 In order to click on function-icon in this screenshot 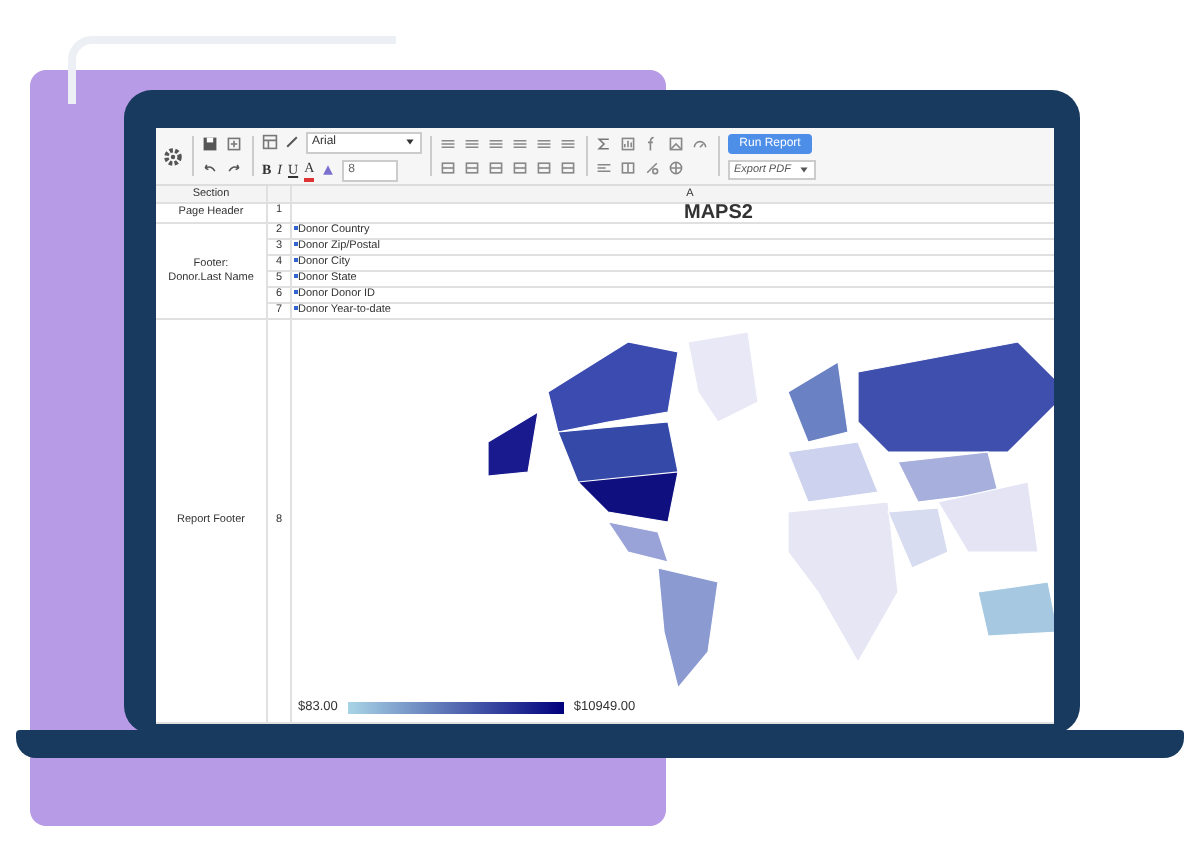, I will do `click(652, 144)`.